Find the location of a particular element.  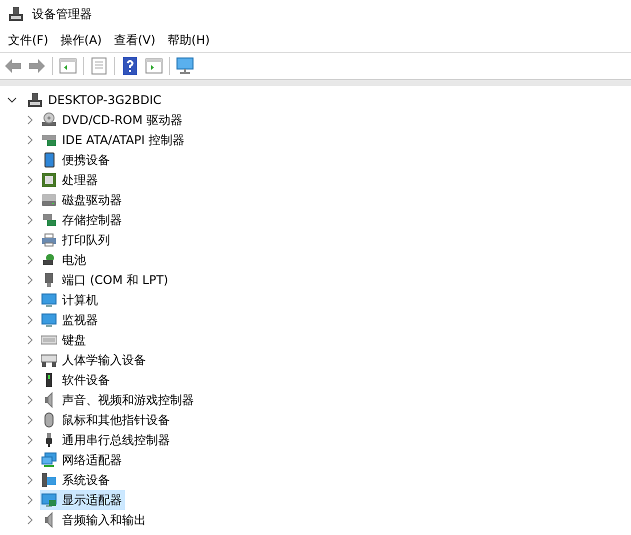

tree-item: 打印队列 is located at coordinates (76, 240).